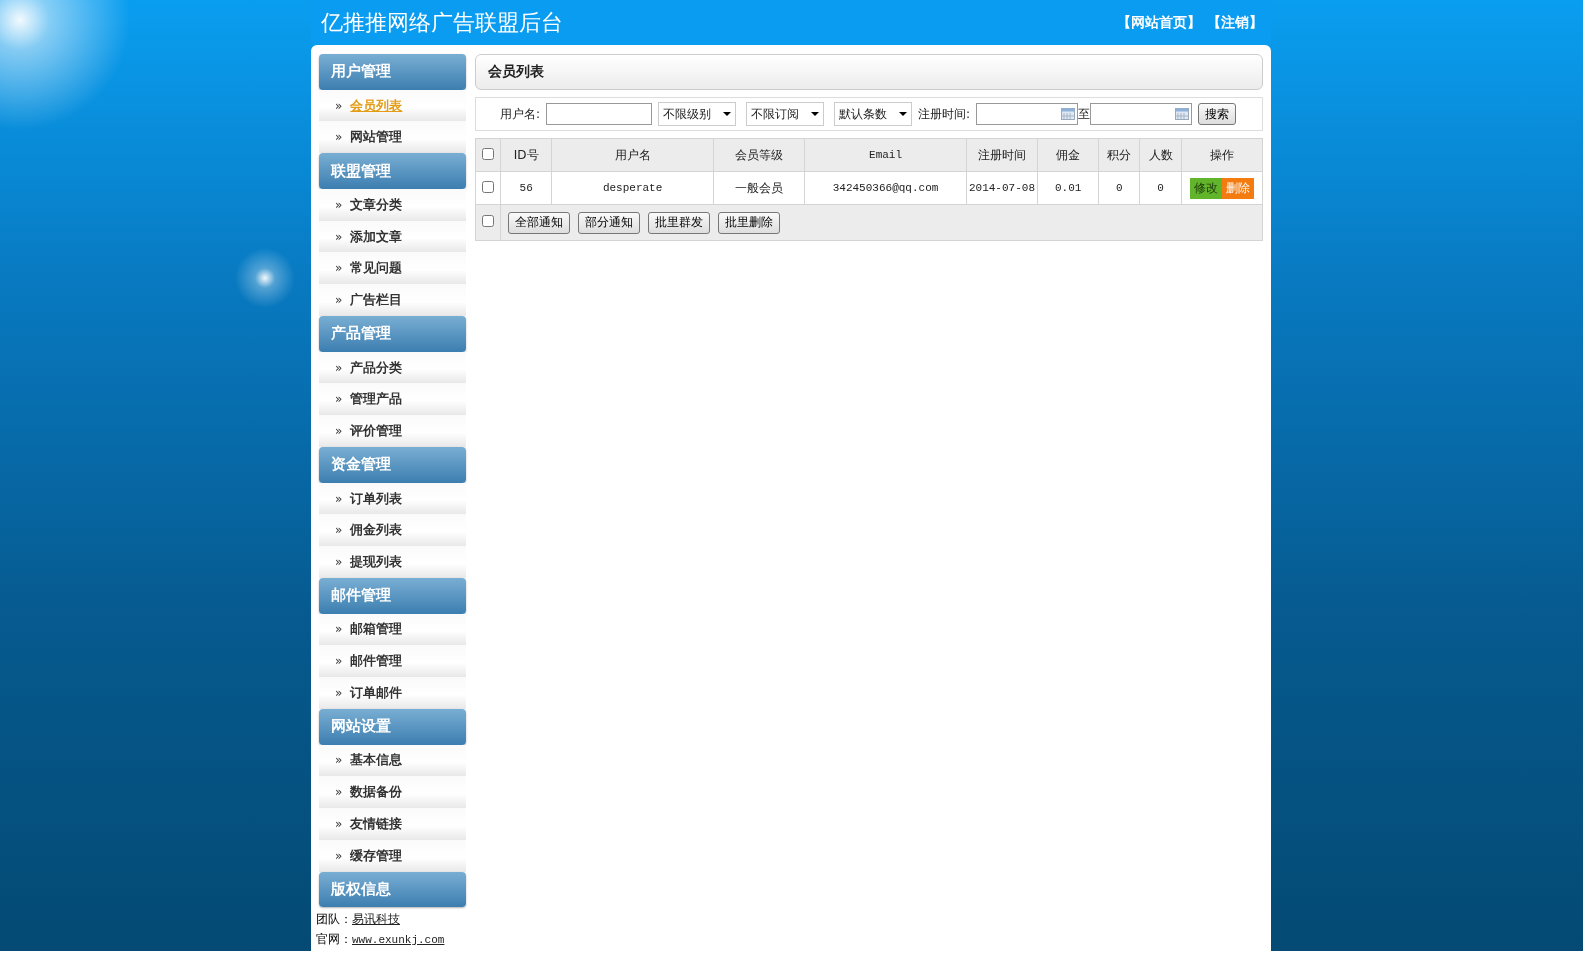  I want to click on sidebar-link: 提现列表, so click(376, 562).